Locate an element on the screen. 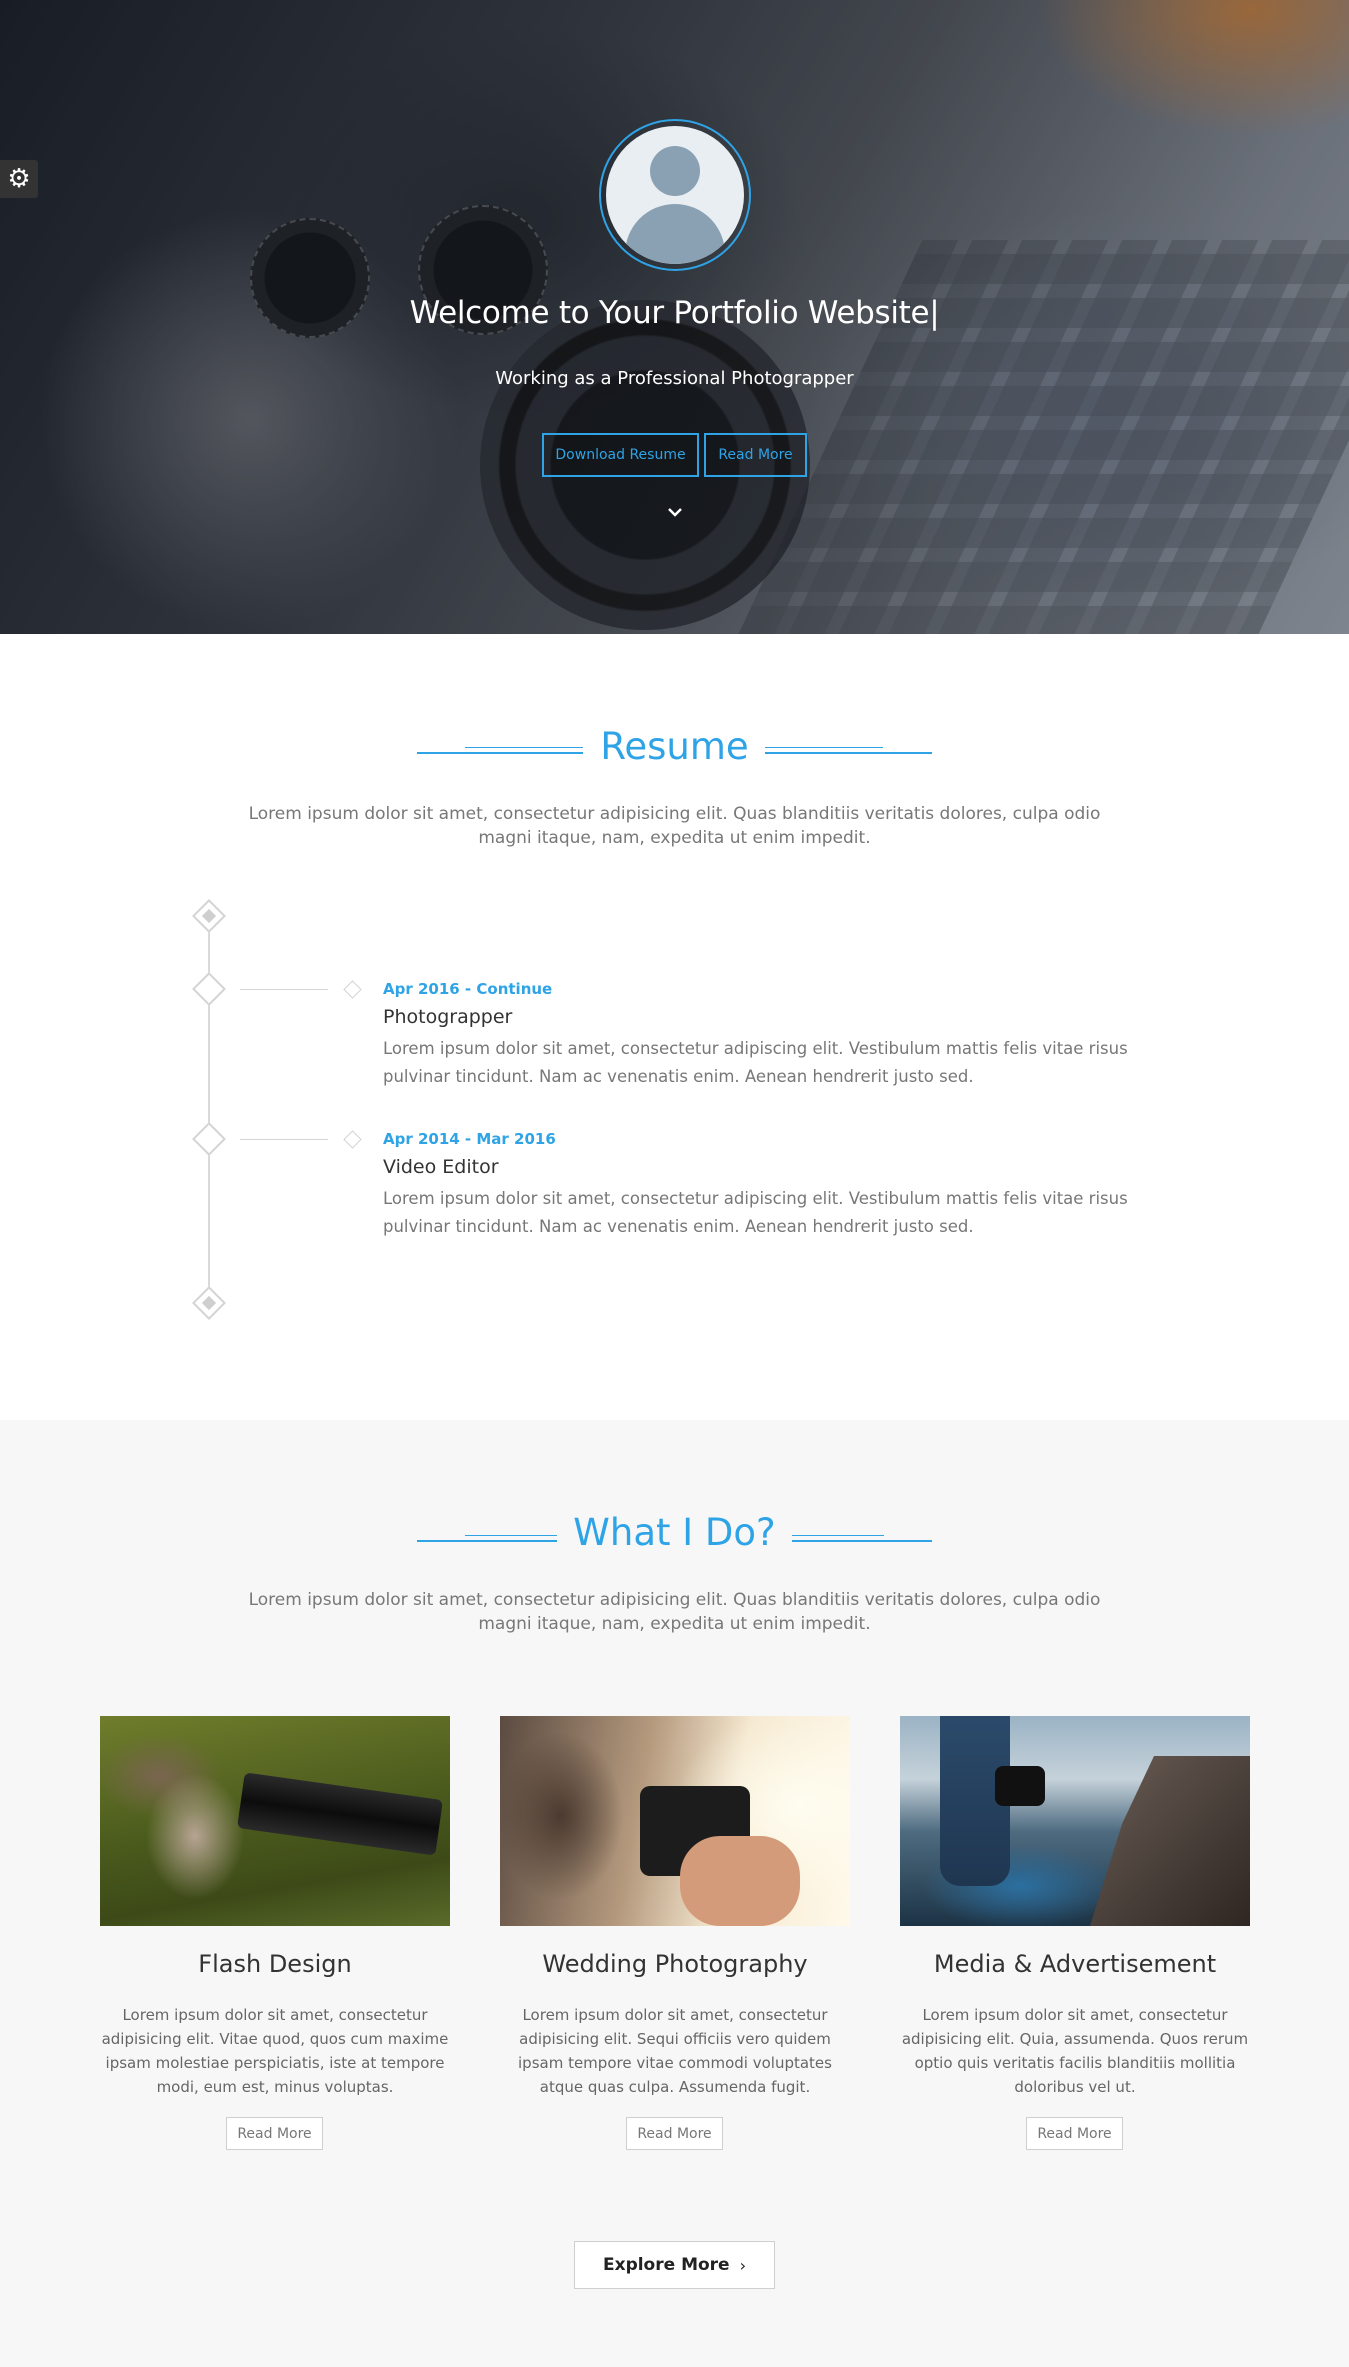 This screenshot has width=1349, height=2367. settings-toggle-button: ⚙ is located at coordinates (19, 179).